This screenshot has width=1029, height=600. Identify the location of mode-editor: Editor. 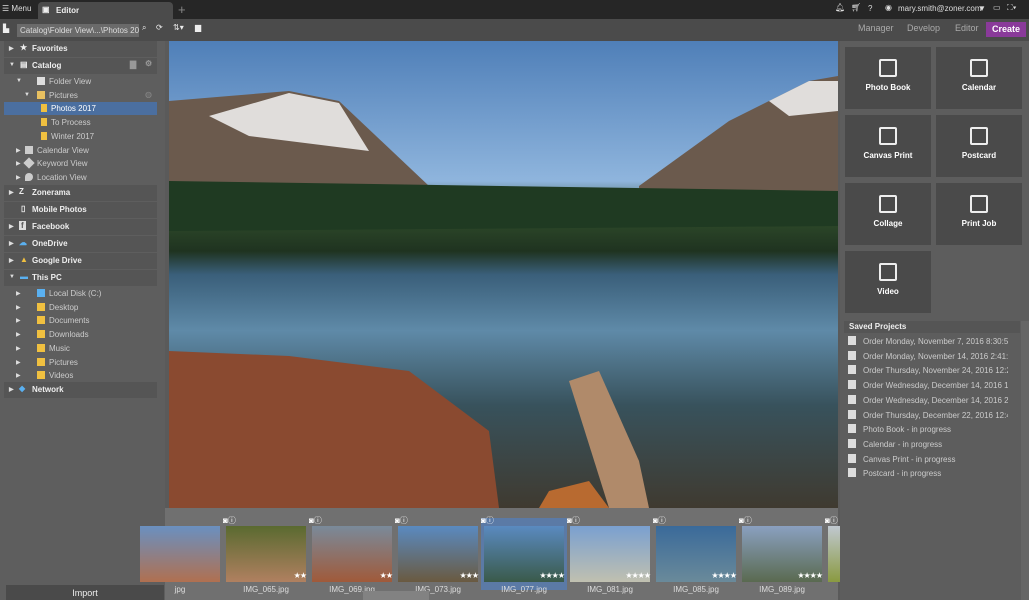
(967, 28).